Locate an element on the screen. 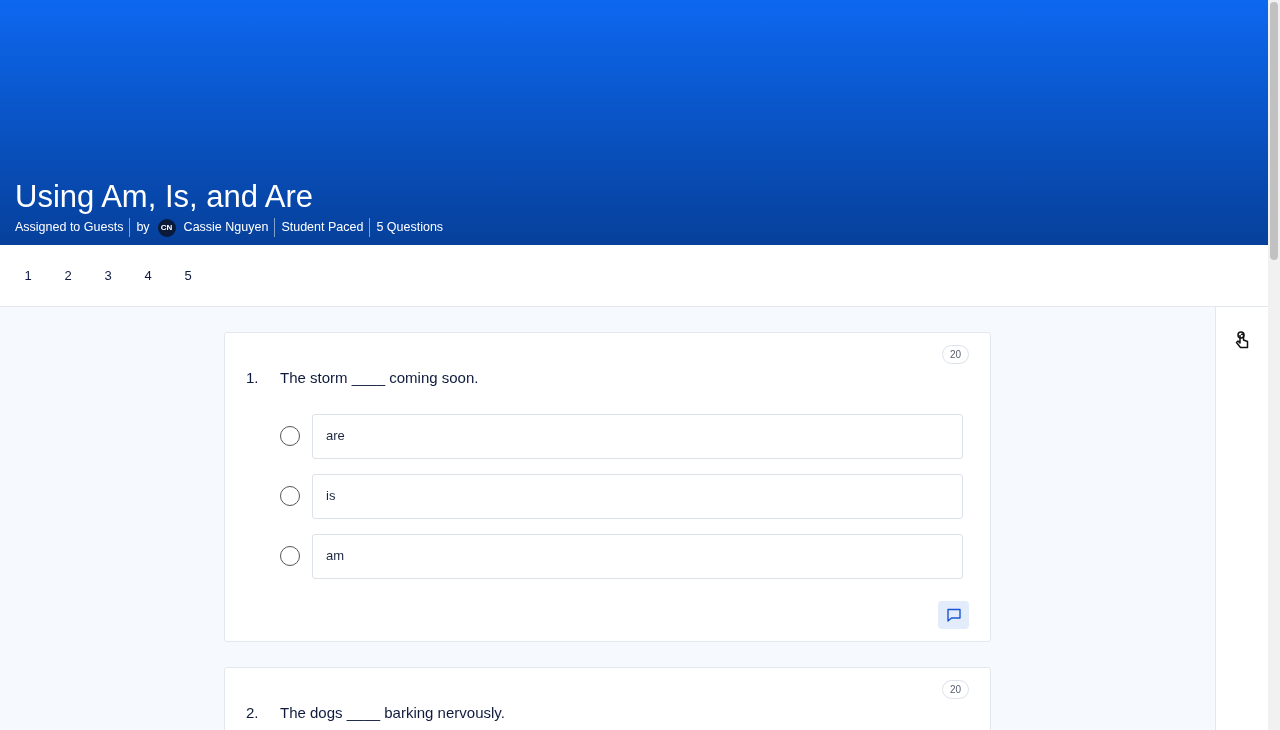 This screenshot has width=1280, height=730. question-text: The dogs ____ barking nervously. is located at coordinates (392, 712).